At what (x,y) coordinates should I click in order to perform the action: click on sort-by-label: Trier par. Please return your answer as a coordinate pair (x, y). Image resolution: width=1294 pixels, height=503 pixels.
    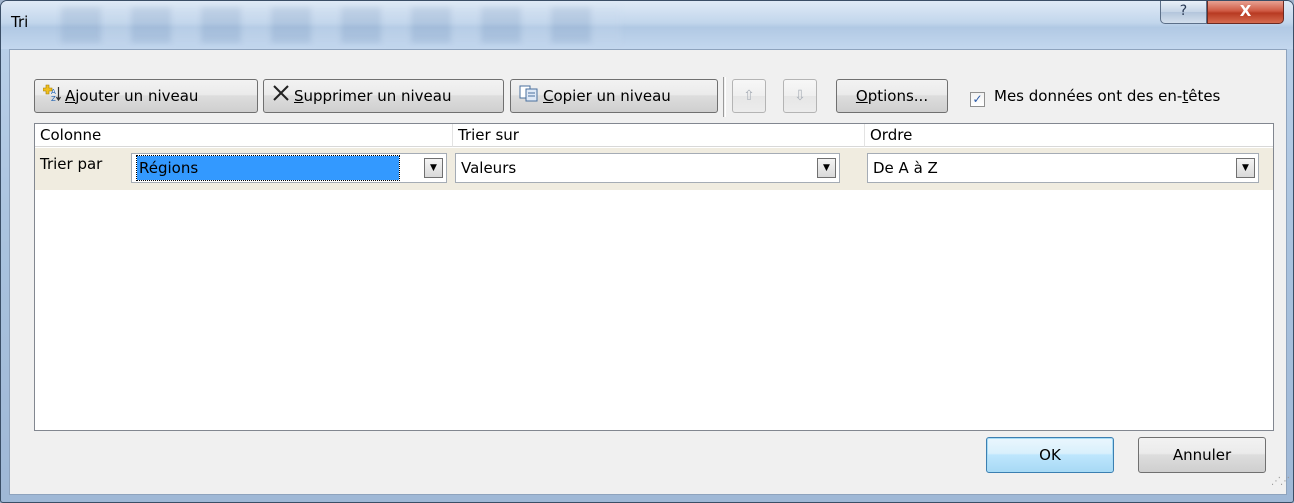
    Looking at the image, I should click on (71, 164).